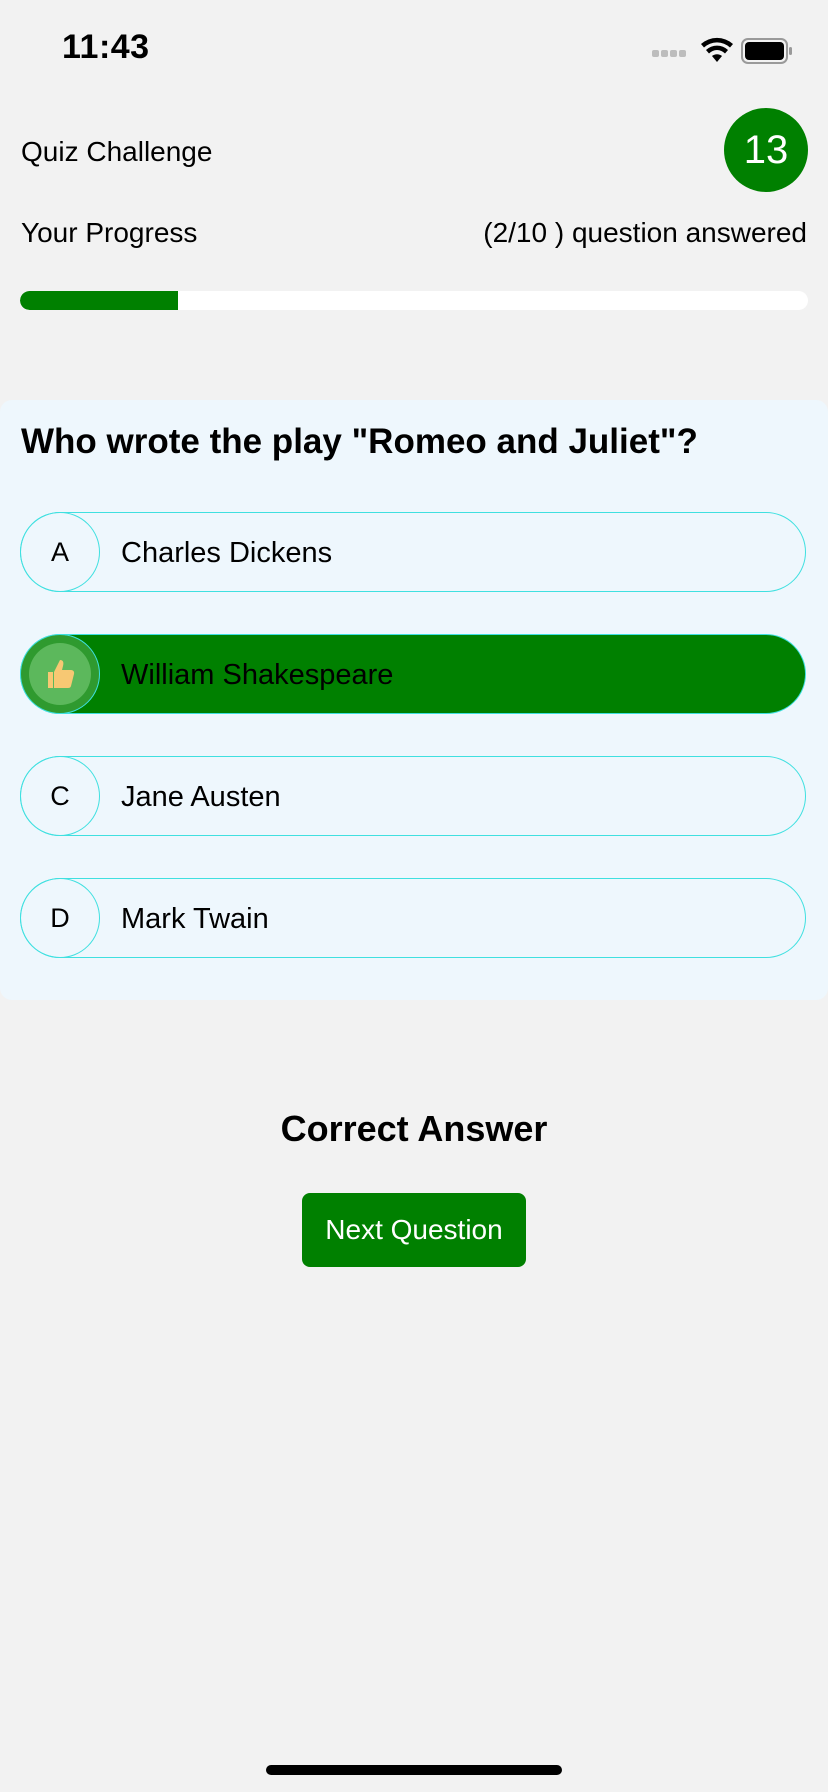 This screenshot has height=1792, width=828. Describe the element at coordinates (227, 553) in the screenshot. I see `option-label: Charles Dickens` at that location.